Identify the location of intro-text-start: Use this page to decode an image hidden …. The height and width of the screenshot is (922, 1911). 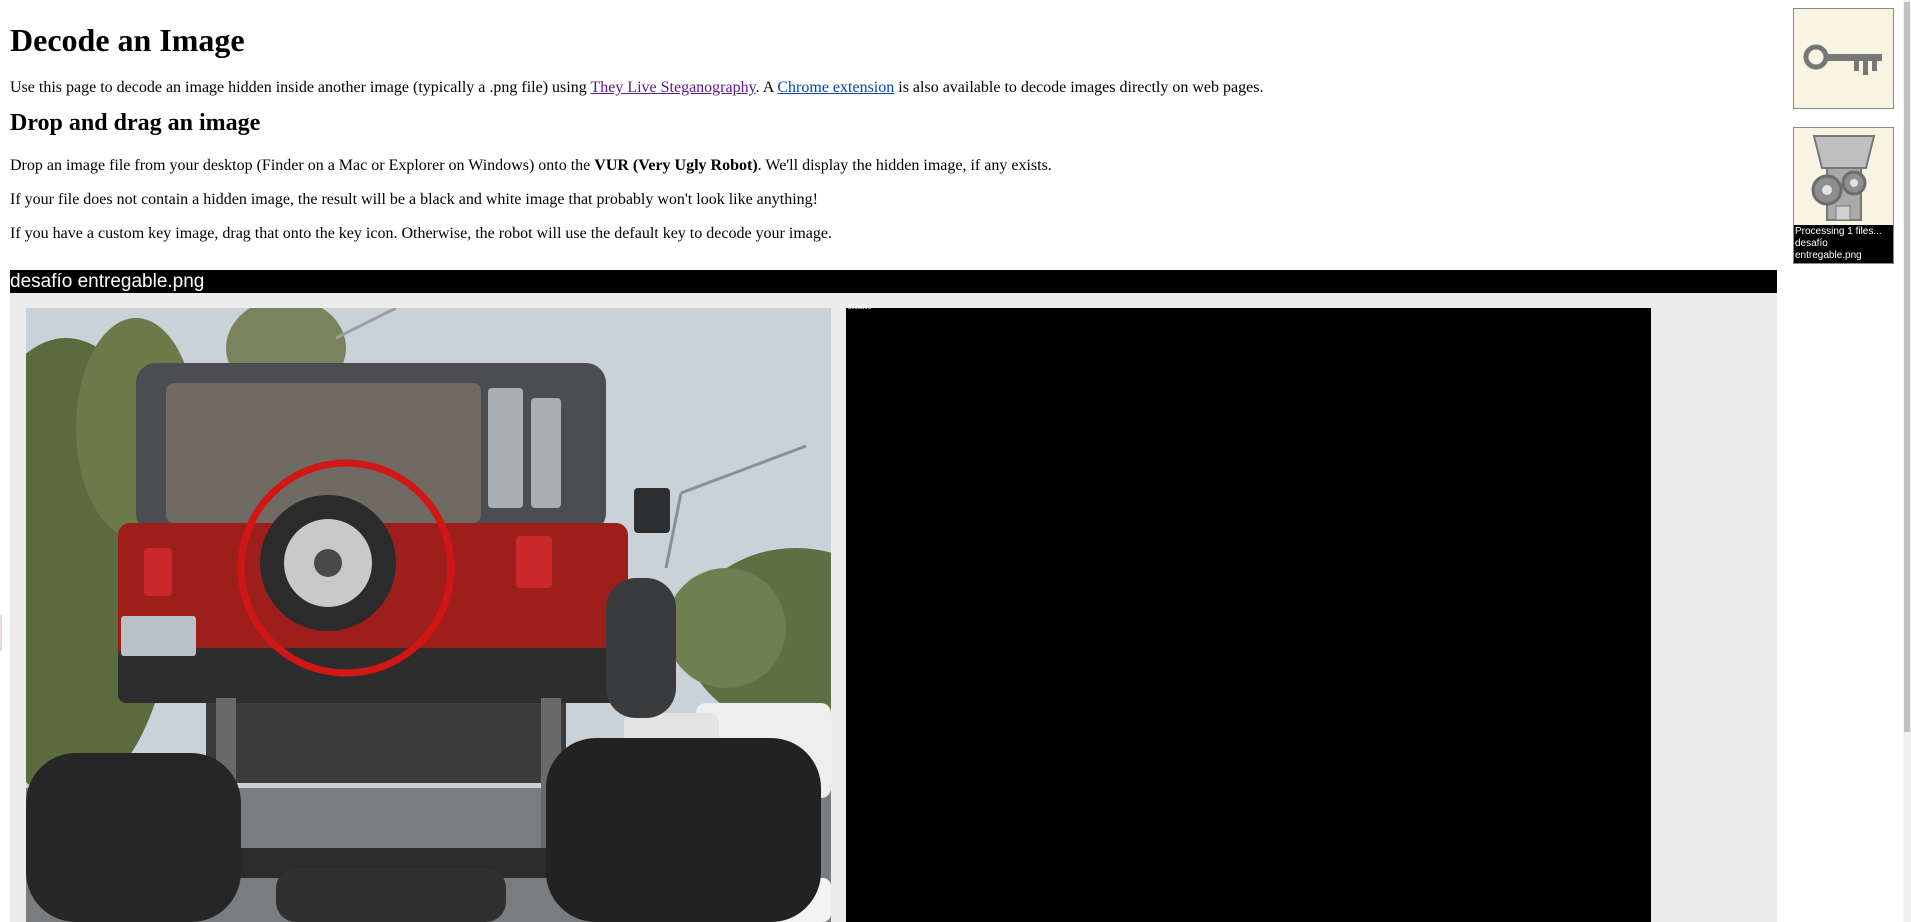
(300, 87).